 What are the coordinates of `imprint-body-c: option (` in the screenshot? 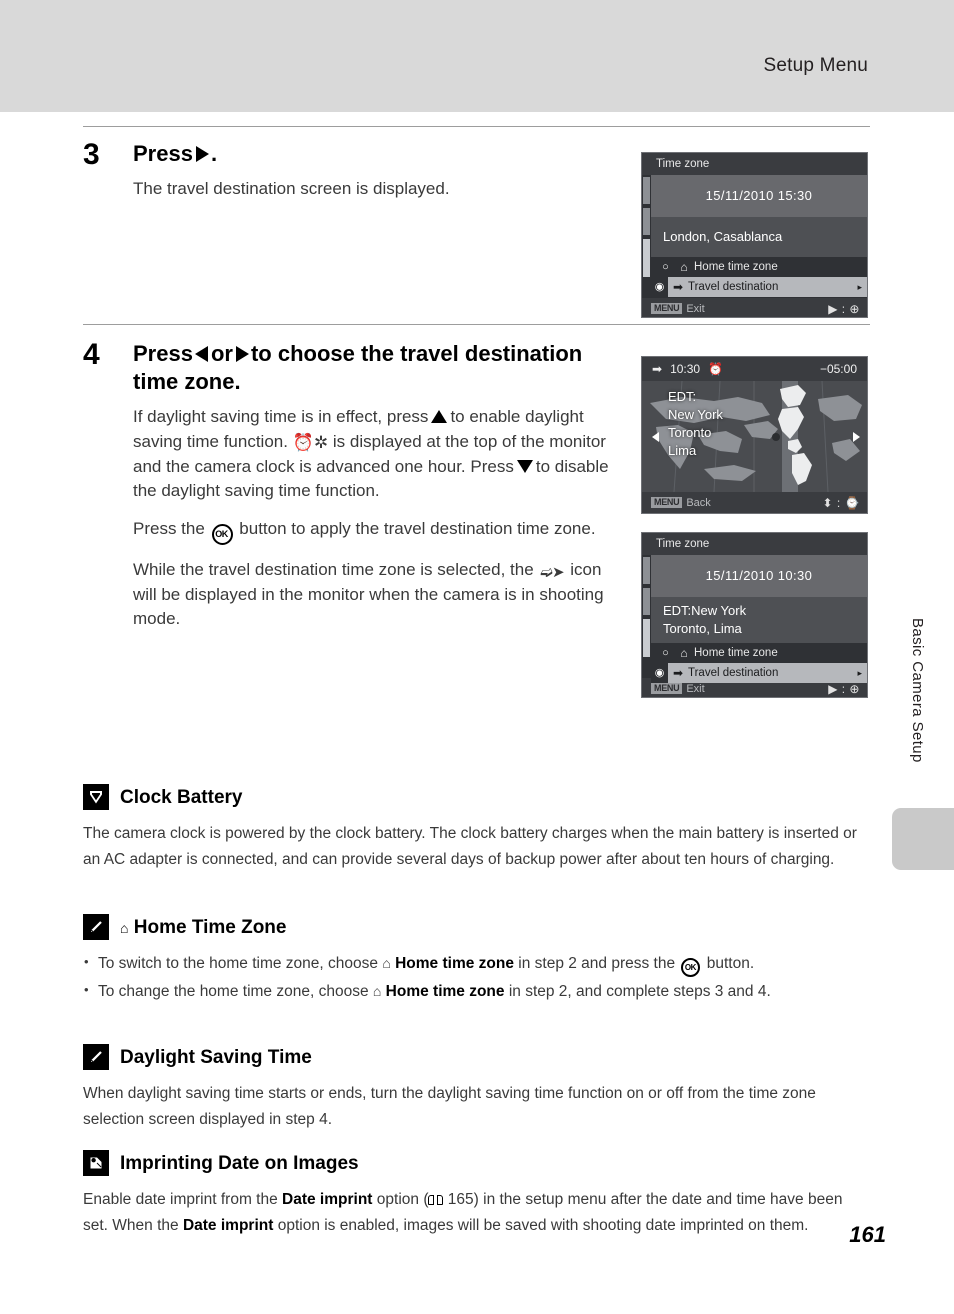 It's located at (402, 1199).